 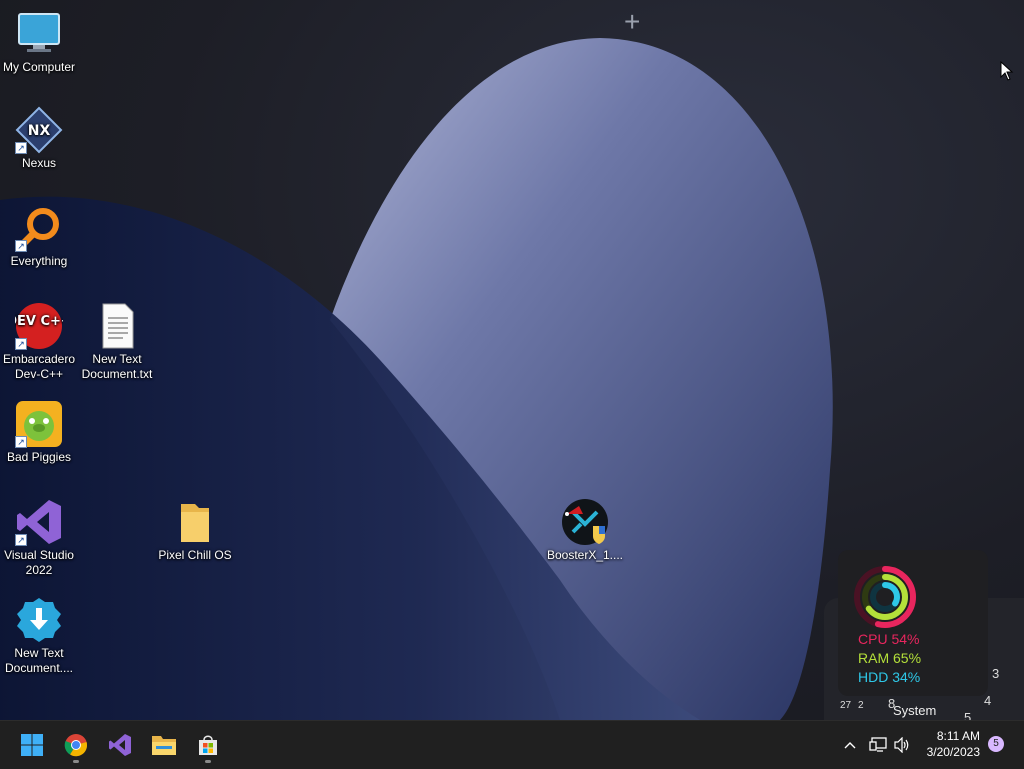 I want to click on monitor-icon, so click(x=39, y=34).